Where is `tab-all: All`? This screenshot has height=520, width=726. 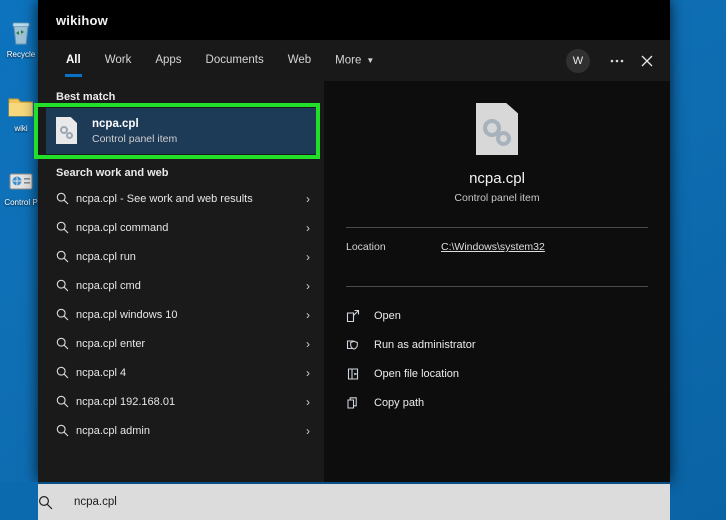
tab-all: All is located at coordinates (73, 60).